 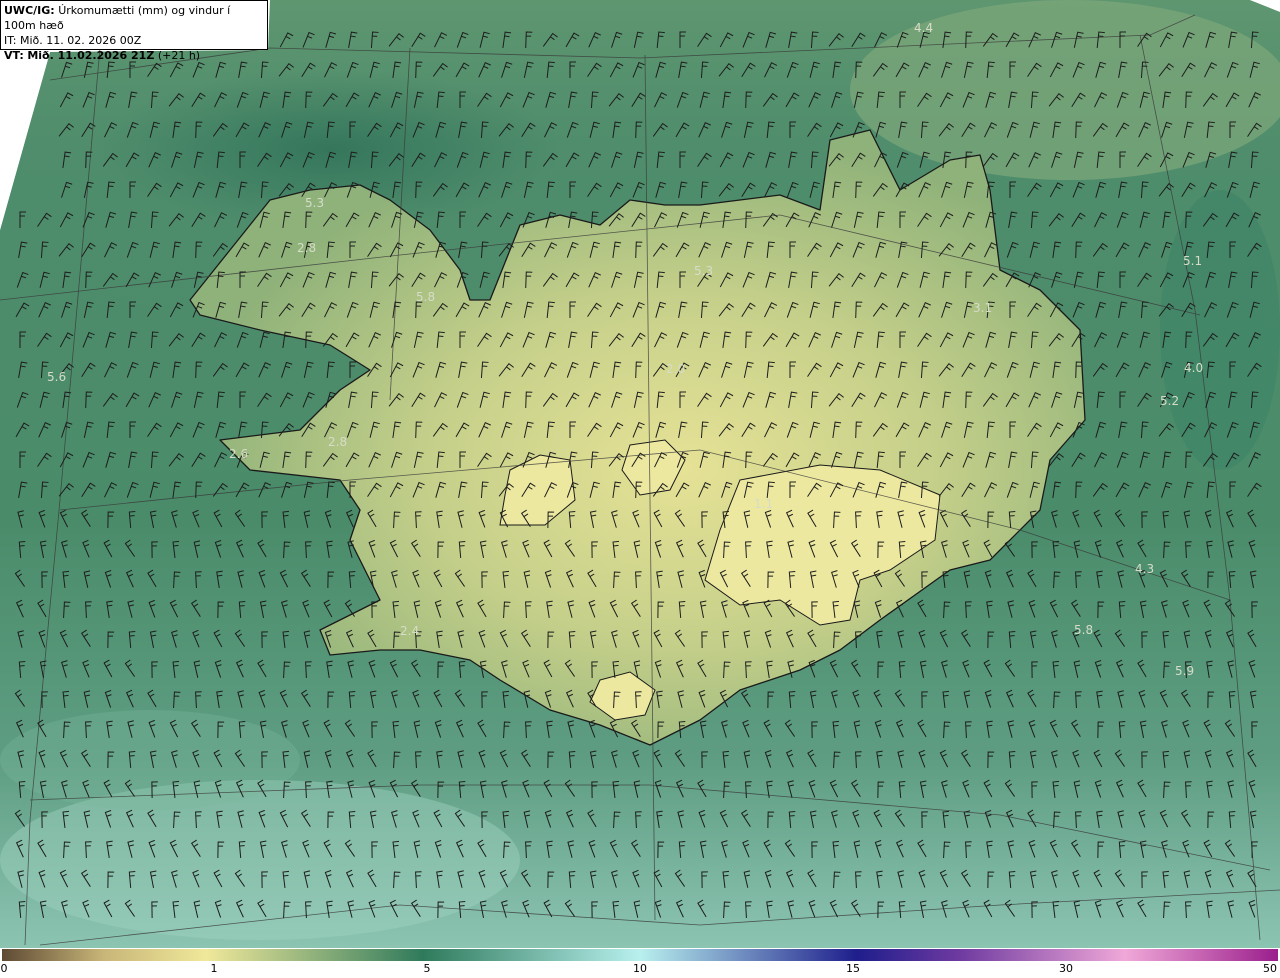 I want to click on pv-nw-1: 5.3, so click(x=315, y=203).